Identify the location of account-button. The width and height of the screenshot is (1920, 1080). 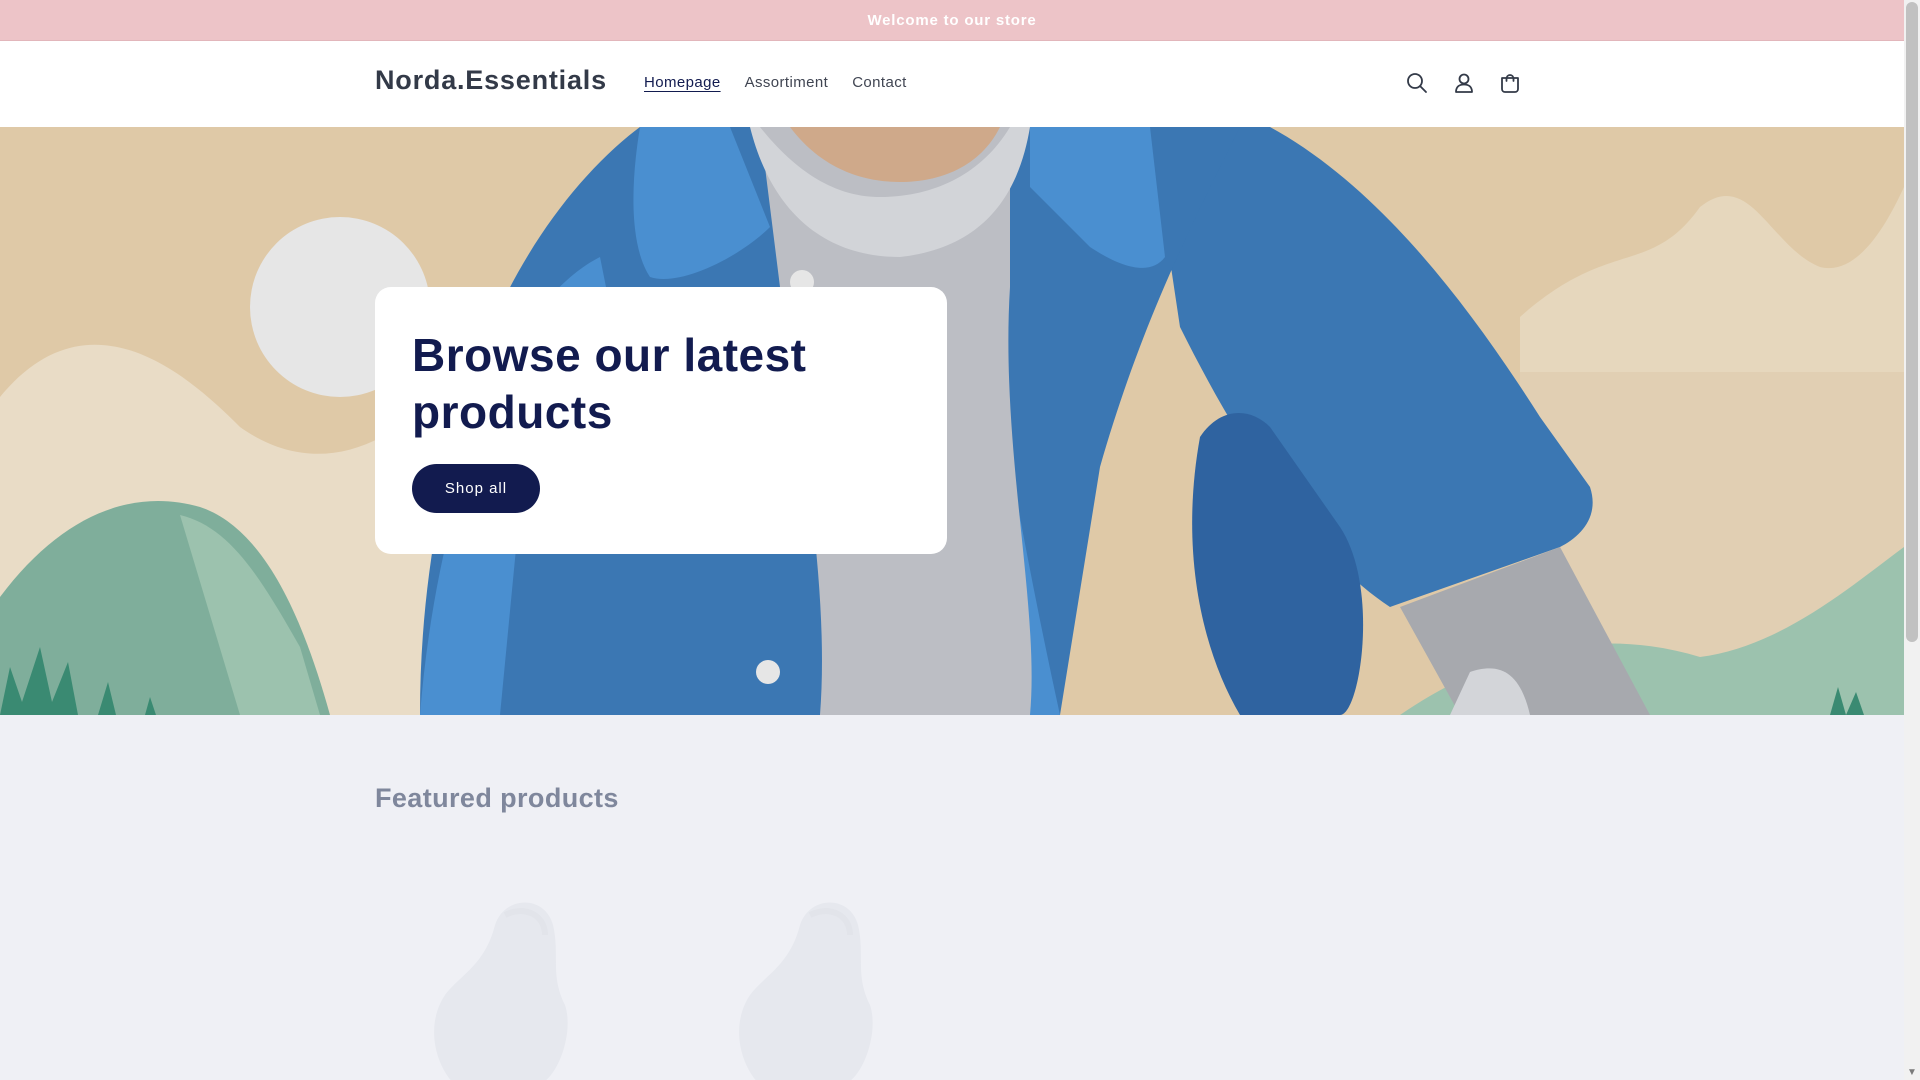
(1464, 83).